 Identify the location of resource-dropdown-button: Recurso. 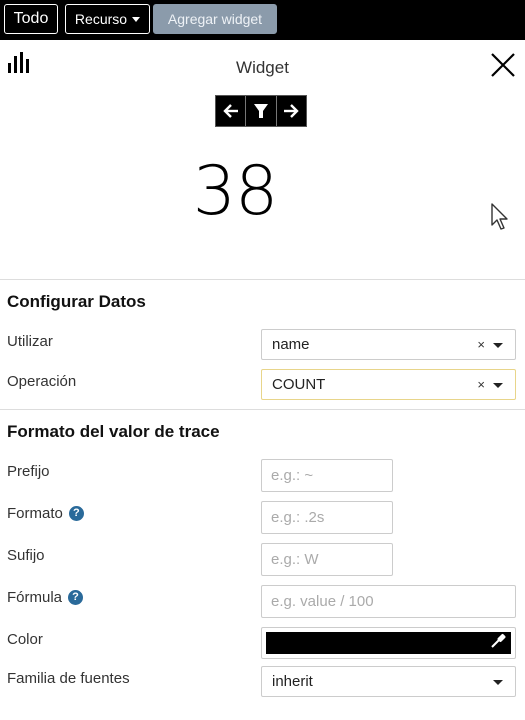
(107, 19).